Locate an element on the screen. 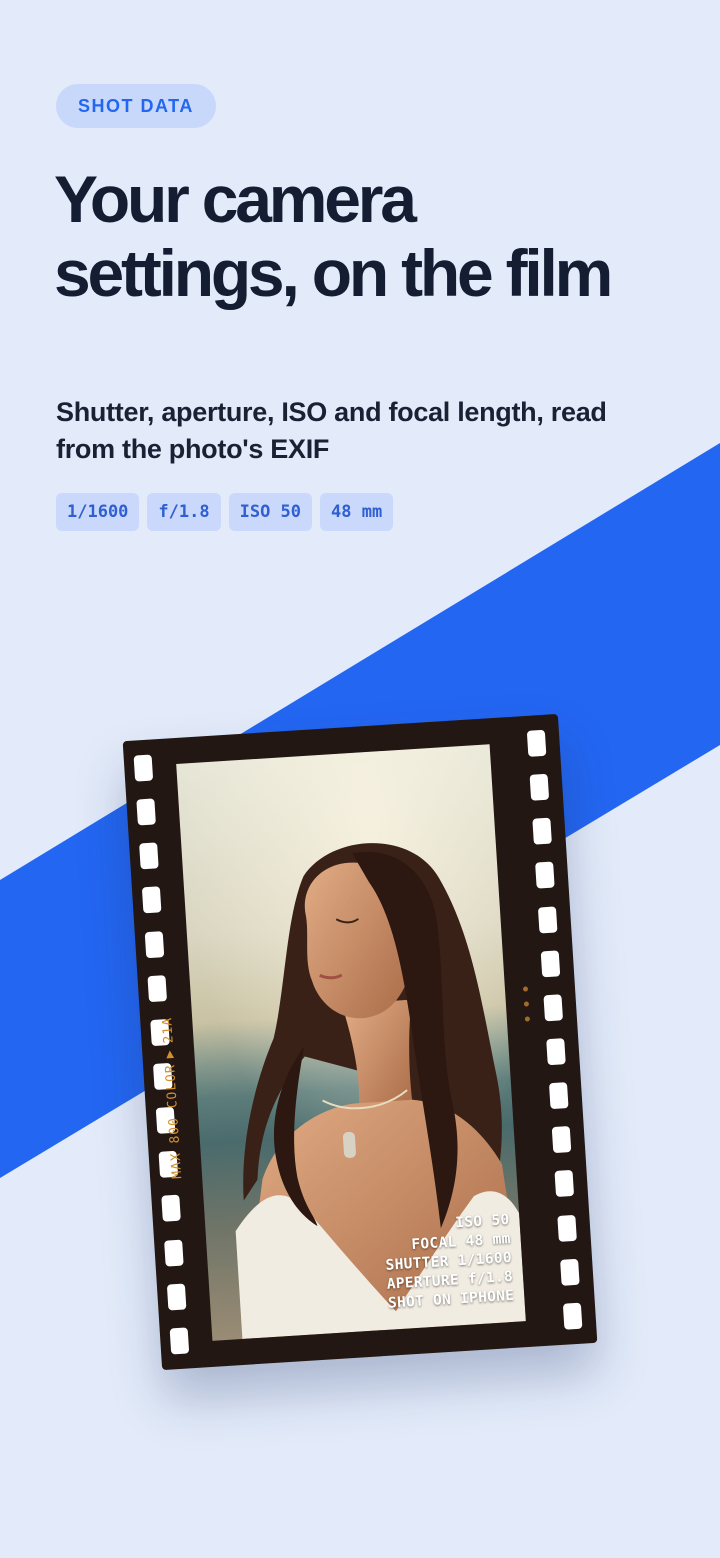 This screenshot has height=1558, width=720. page-title: Your camera settings, on the film is located at coordinates (333, 236).